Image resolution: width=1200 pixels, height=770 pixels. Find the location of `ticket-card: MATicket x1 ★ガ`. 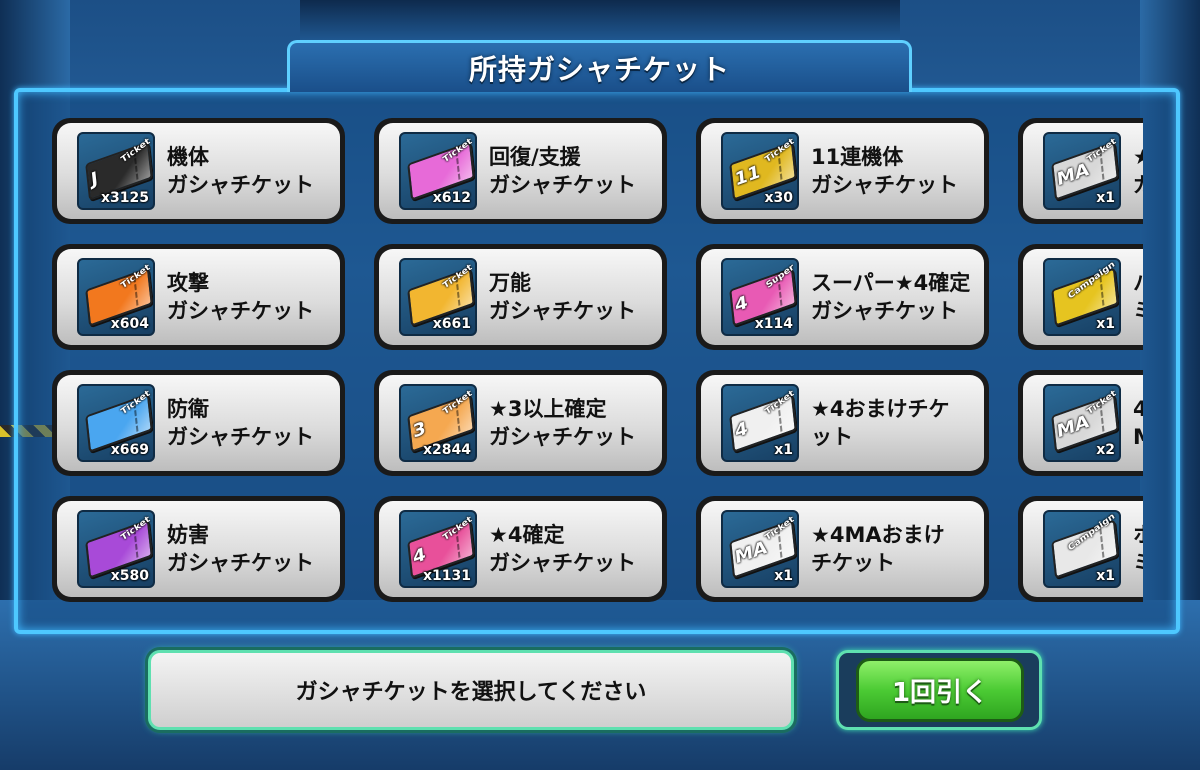

ticket-card: MATicket x1 ★ガ is located at coordinates (1080, 171).